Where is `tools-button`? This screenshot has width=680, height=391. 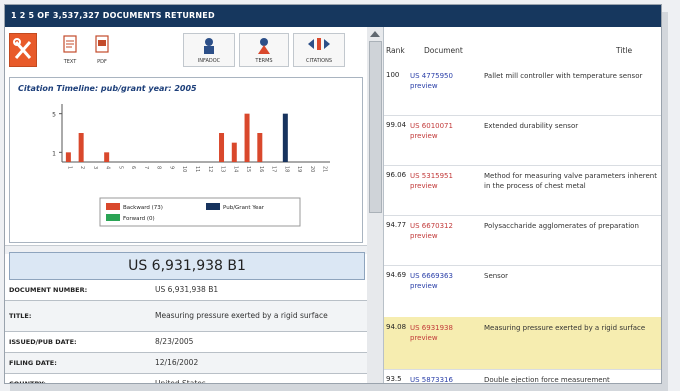
tools-button is located at coordinates (23, 50).